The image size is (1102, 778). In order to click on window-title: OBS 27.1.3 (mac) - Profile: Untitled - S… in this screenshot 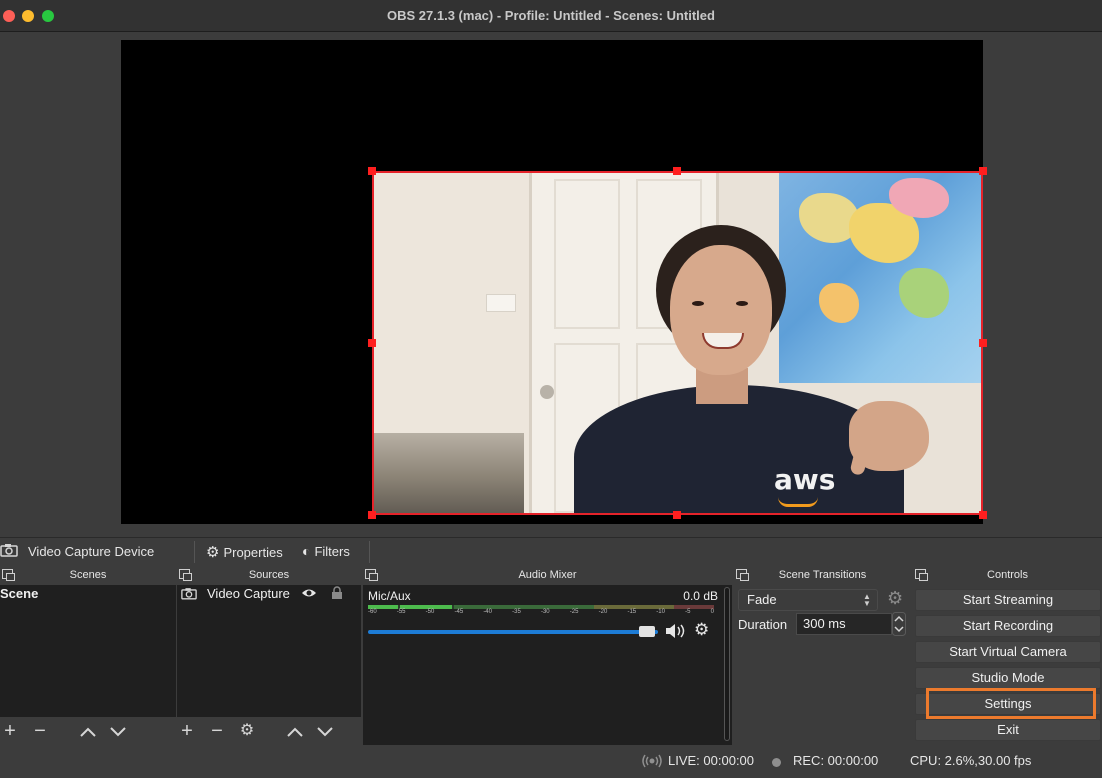, I will do `click(551, 15)`.